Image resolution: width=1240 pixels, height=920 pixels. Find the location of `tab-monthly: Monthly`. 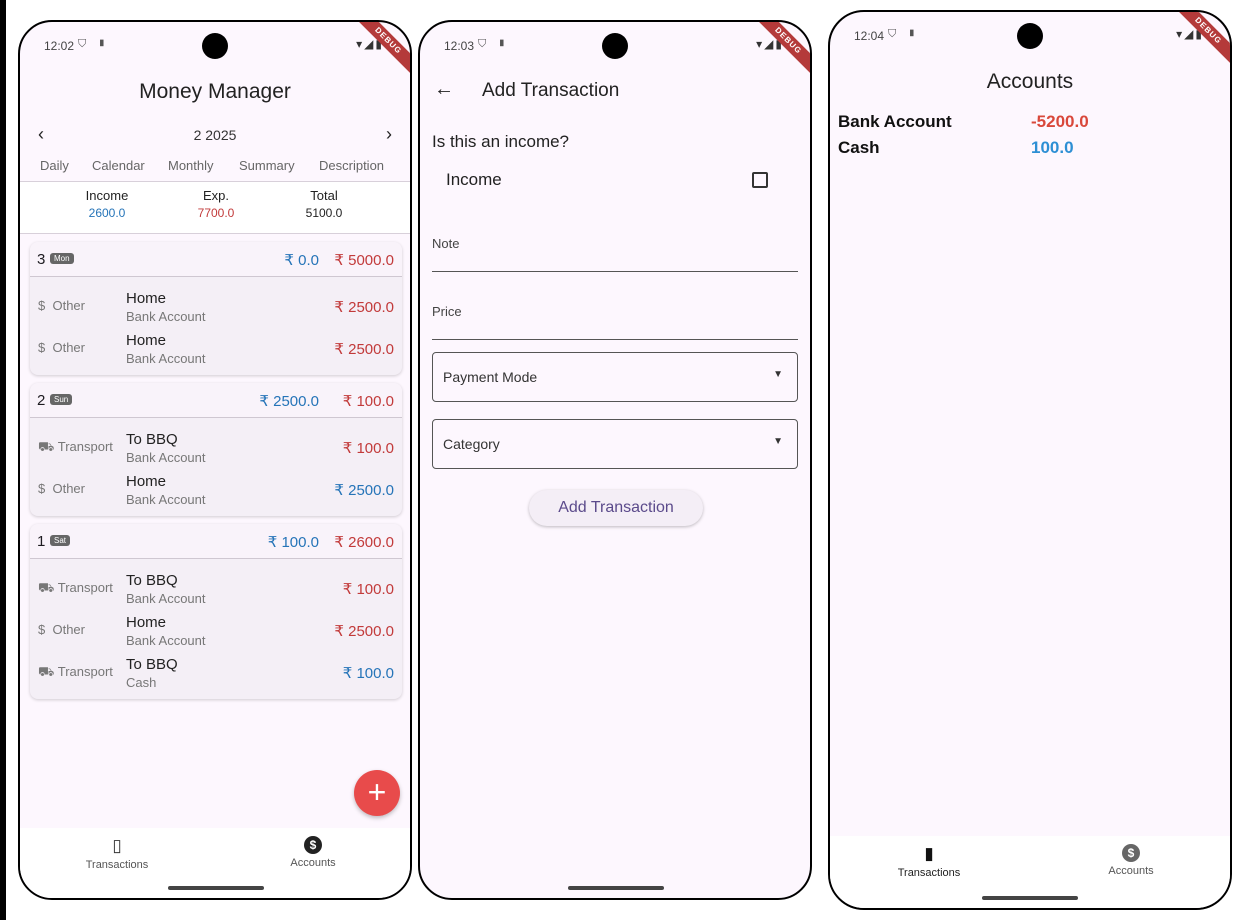

tab-monthly: Monthly is located at coordinates (191, 165).